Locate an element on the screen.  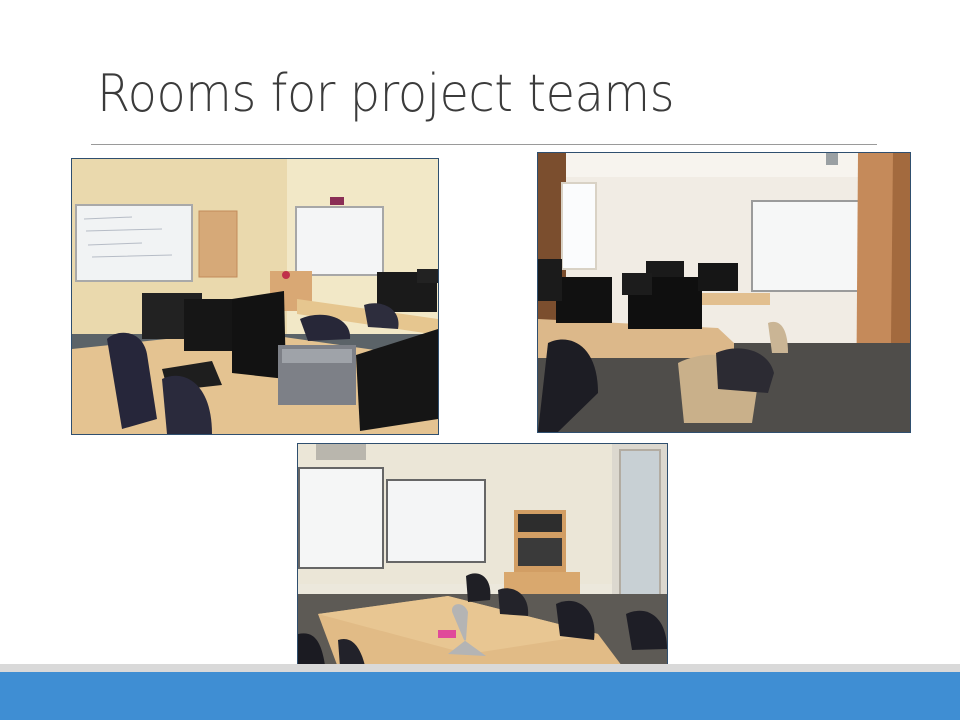
title-divider is located at coordinates (484, 144).